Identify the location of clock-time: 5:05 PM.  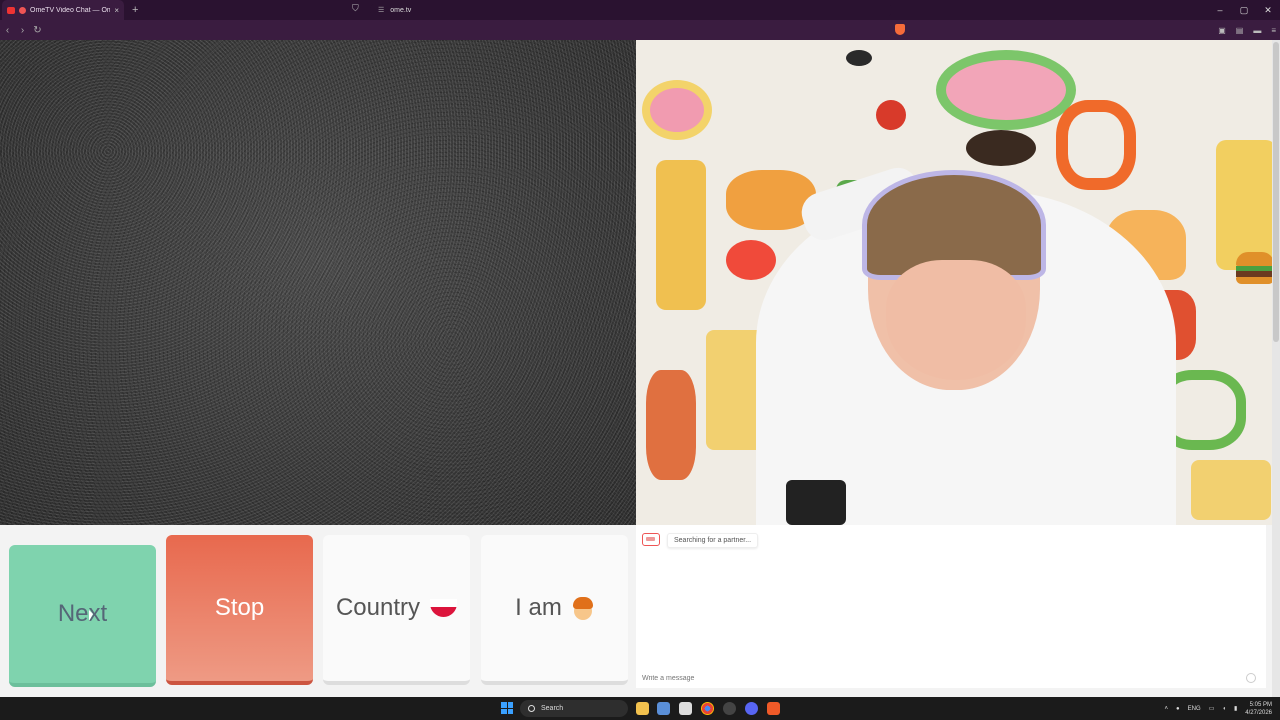
(1260, 704).